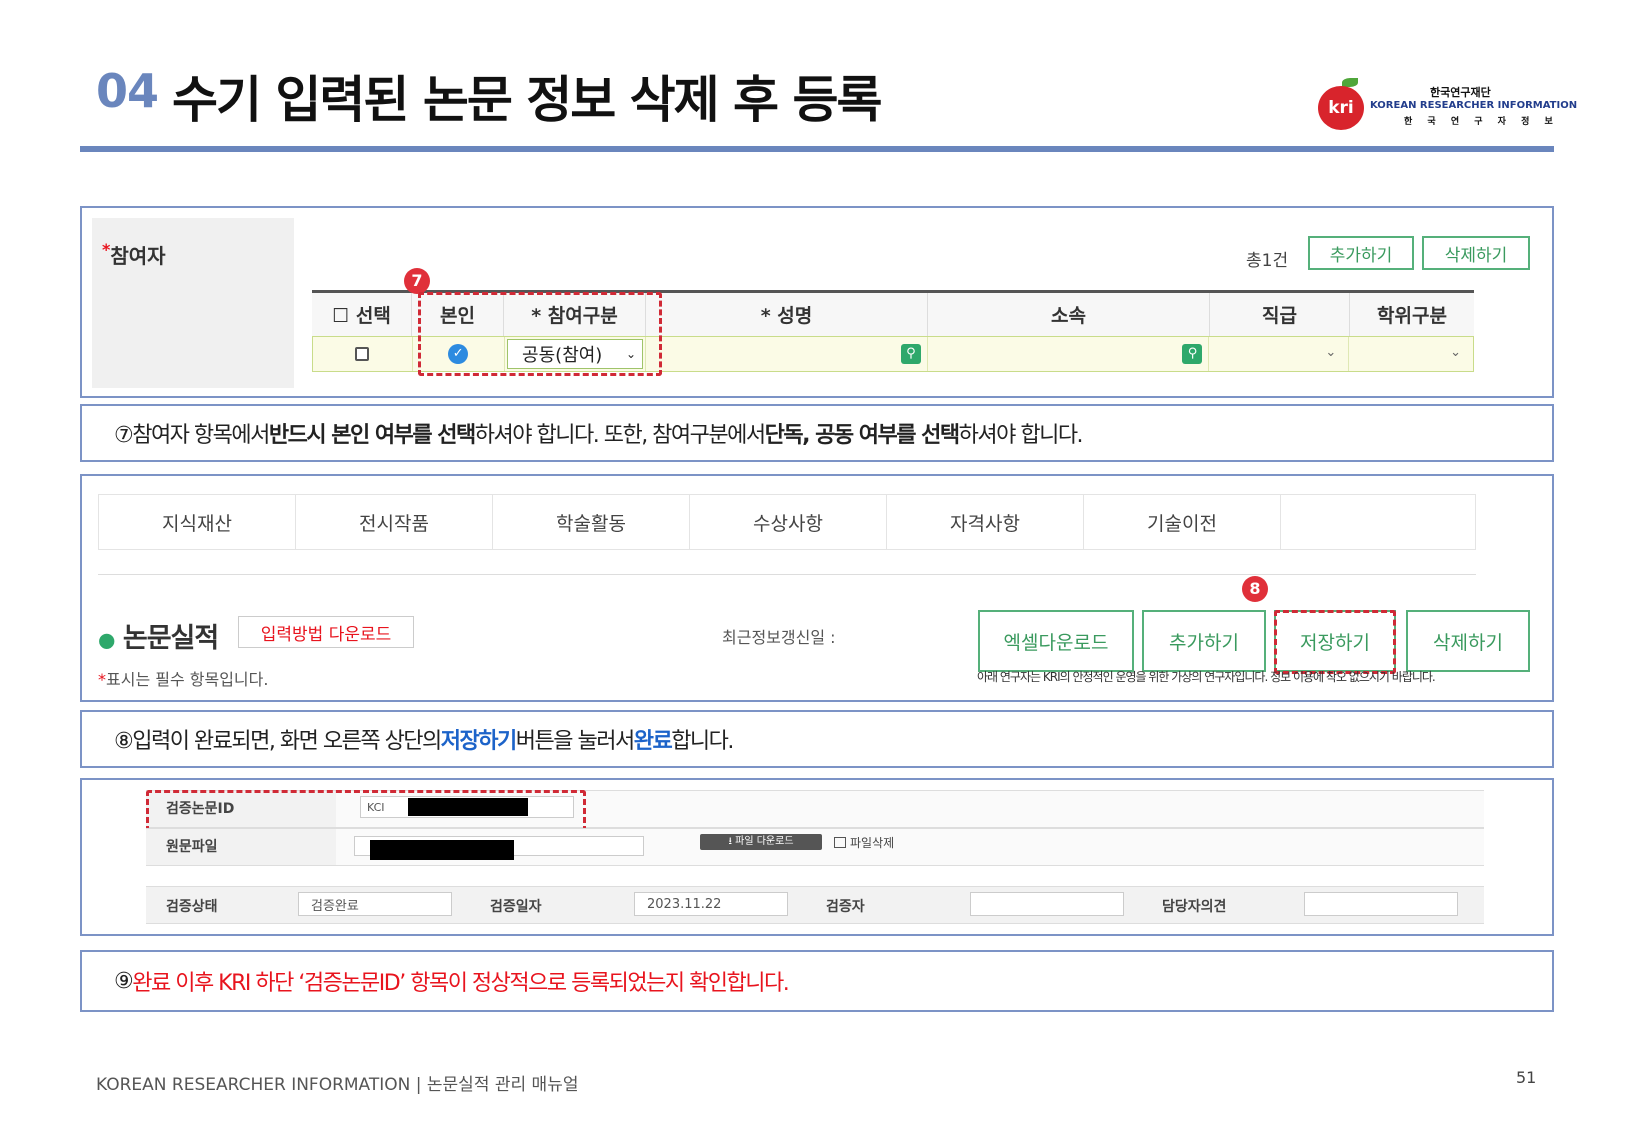  Describe the element at coordinates (1361, 253) in the screenshot. I see `add-participant-button: 추가하기` at that location.